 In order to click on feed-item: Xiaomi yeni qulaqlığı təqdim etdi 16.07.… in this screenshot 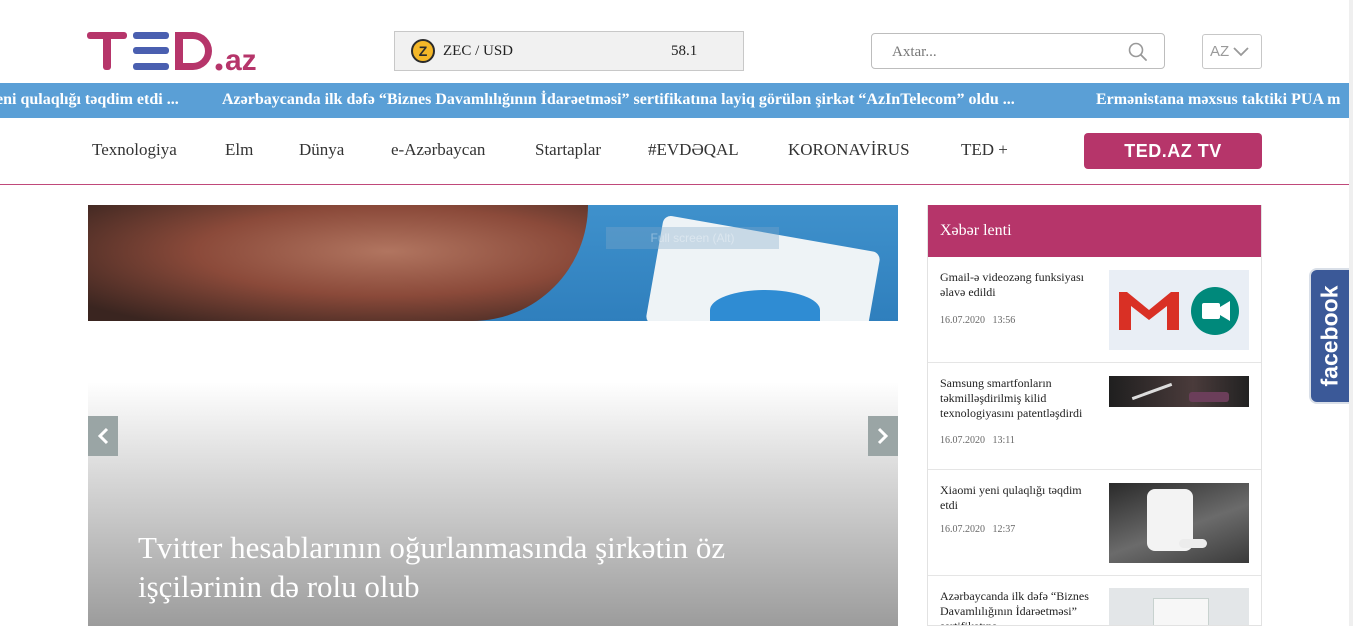, I will do `click(1094, 523)`.